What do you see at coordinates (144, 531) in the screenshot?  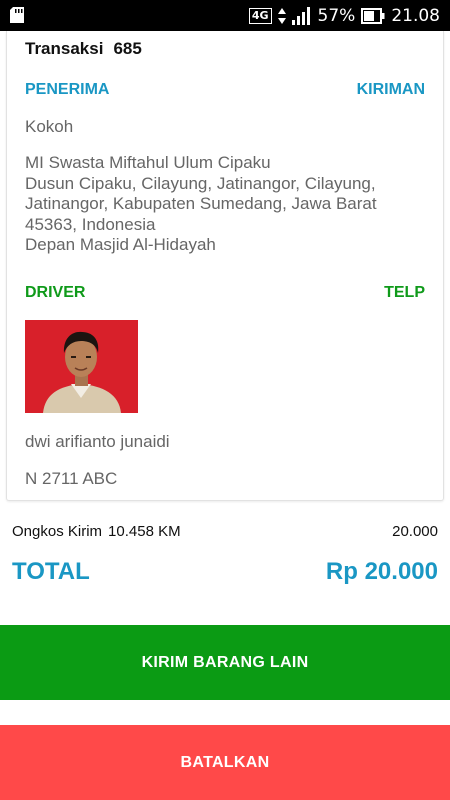 I see `distance-value: 10.458 KM` at bounding box center [144, 531].